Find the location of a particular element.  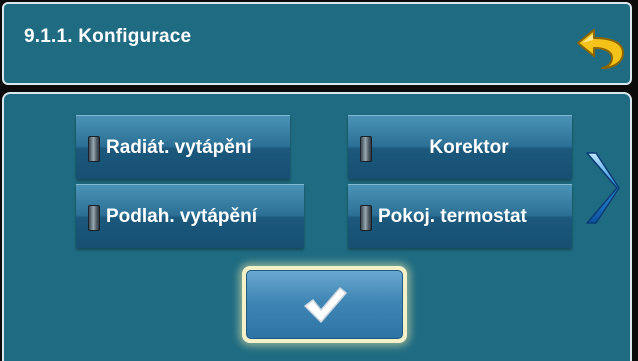

option-label: Radiát. vytápění is located at coordinates (179, 147).